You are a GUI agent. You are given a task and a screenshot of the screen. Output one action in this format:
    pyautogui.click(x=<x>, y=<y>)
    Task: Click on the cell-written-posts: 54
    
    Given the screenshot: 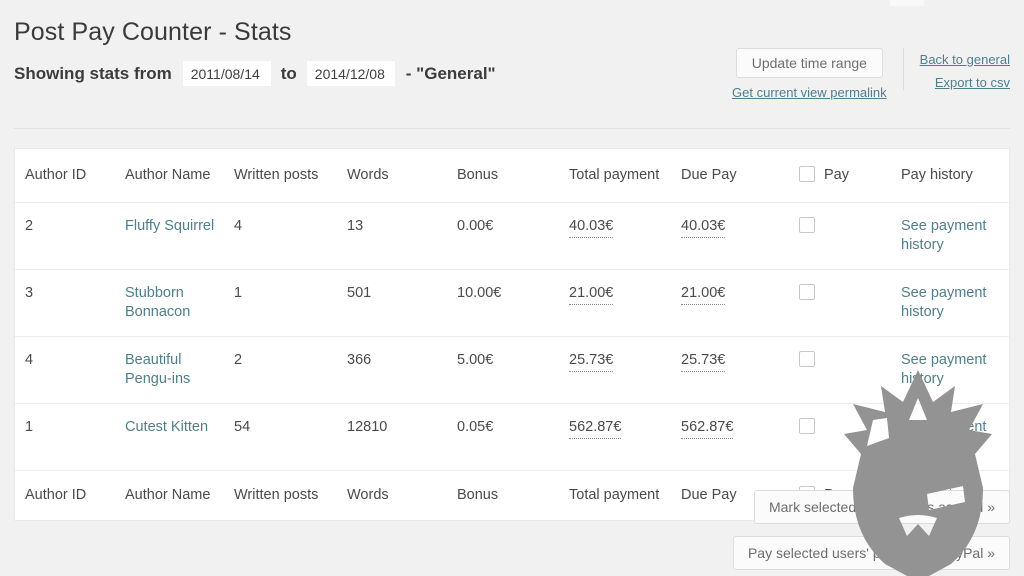 What is the action you would take?
    pyautogui.click(x=290, y=437)
    